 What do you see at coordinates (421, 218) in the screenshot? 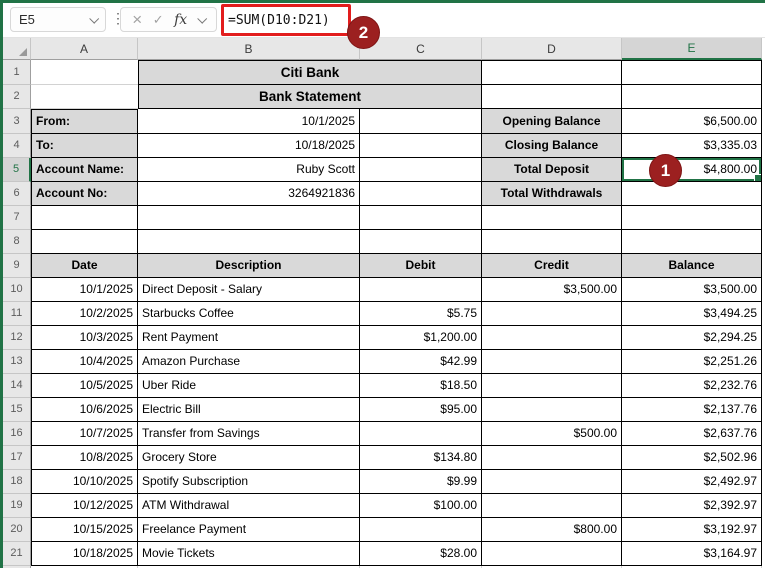
I see `cell-C7` at bounding box center [421, 218].